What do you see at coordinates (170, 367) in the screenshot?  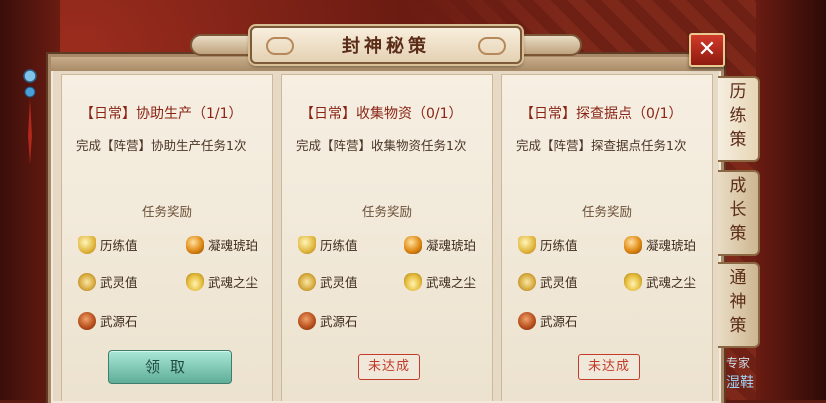 I see `claim-reward-button: 领取` at bounding box center [170, 367].